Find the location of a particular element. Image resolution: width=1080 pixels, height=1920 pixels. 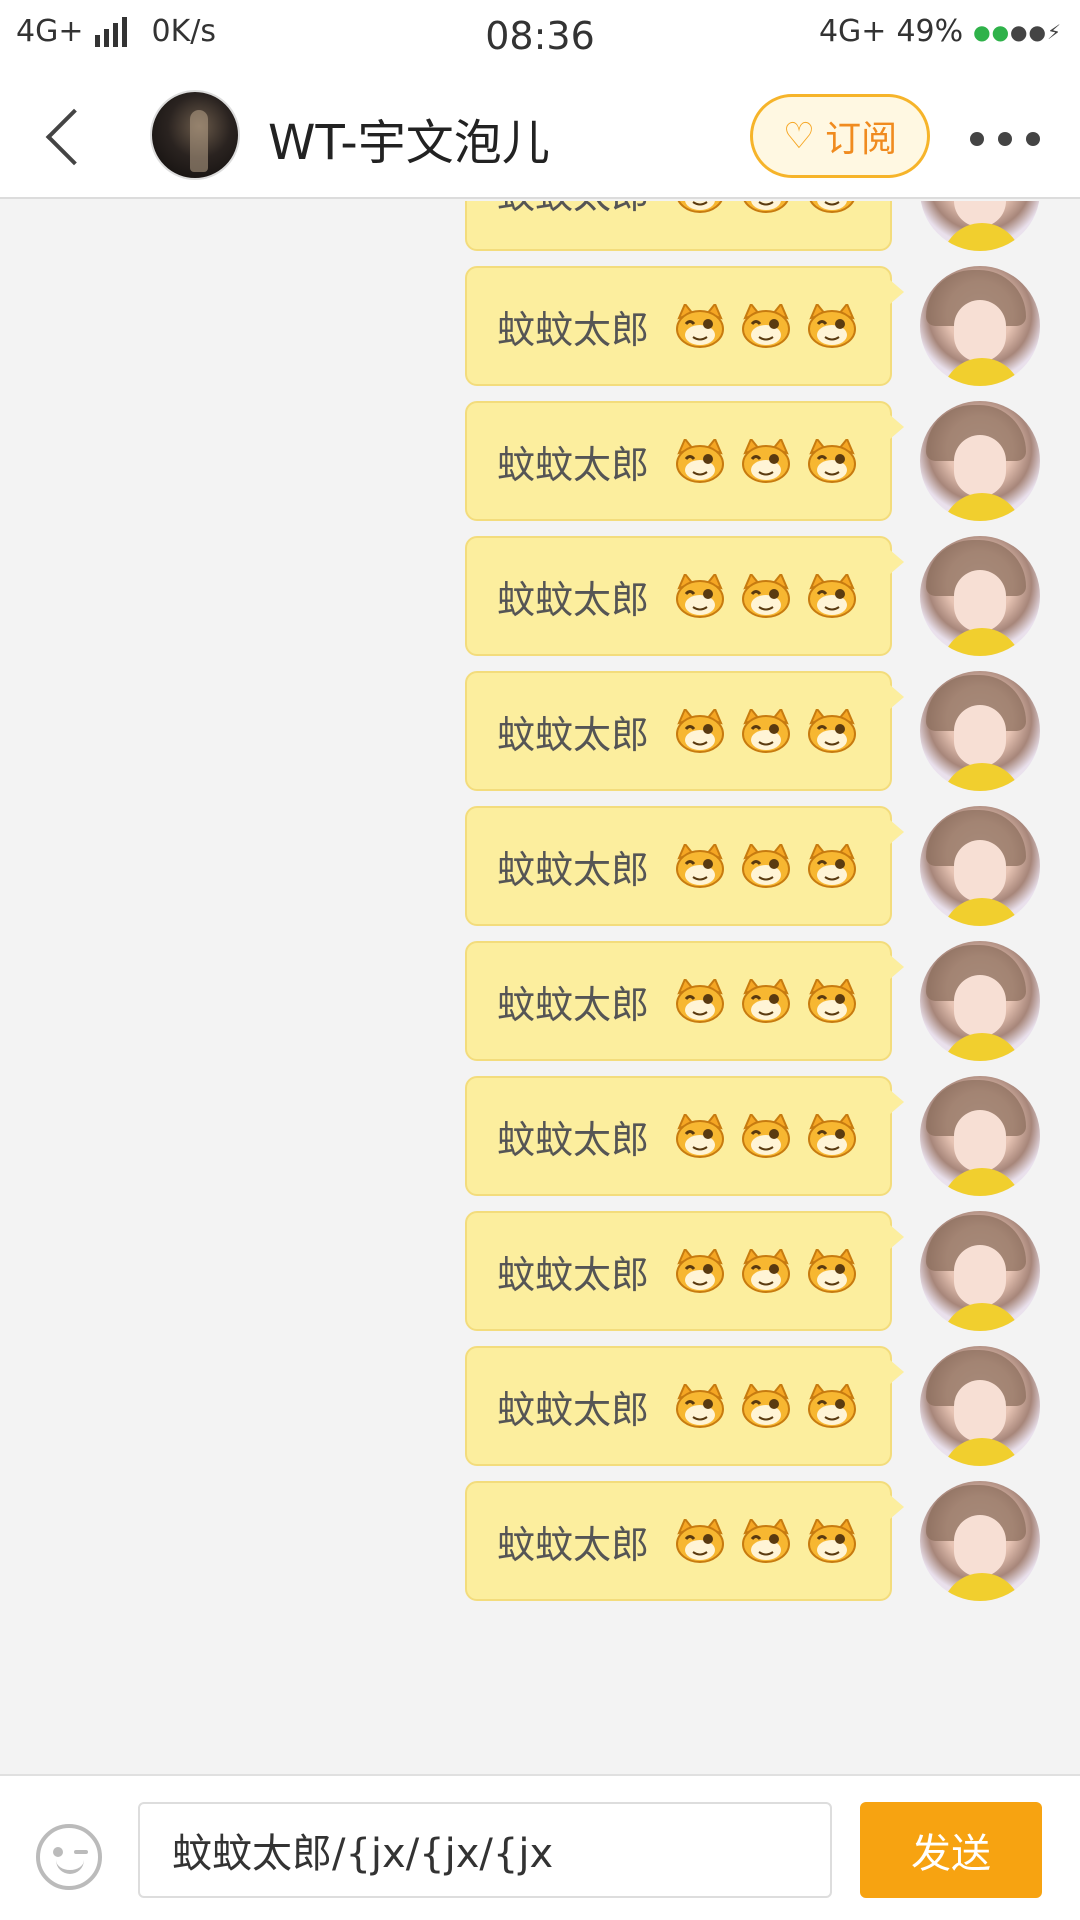

message-input is located at coordinates (485, 1850).